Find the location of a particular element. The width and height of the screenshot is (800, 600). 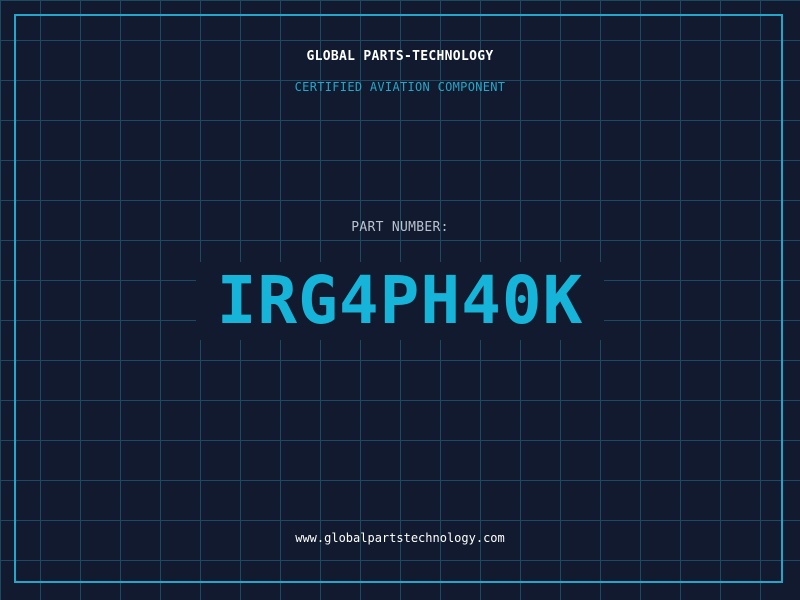

part-number-label: PART NUMBER: is located at coordinates (400, 227).